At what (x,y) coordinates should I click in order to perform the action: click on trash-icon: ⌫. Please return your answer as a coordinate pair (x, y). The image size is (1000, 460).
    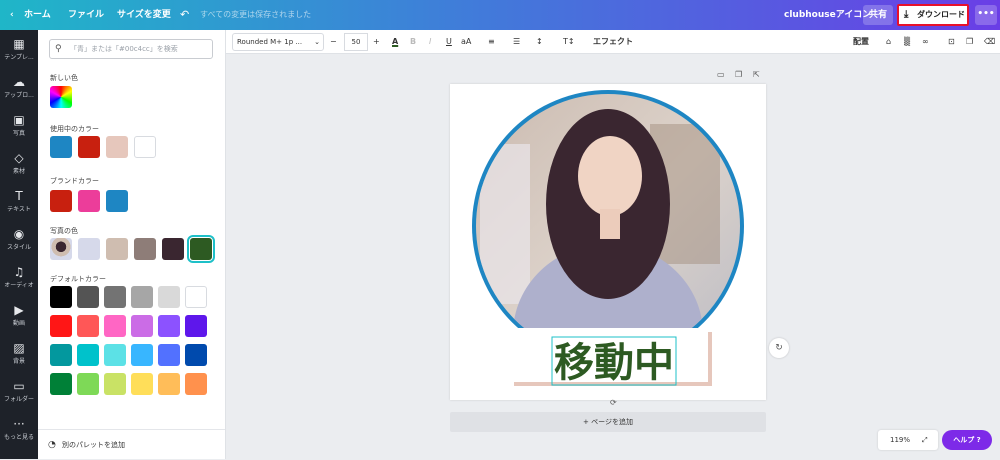
    Looking at the image, I should click on (989, 42).